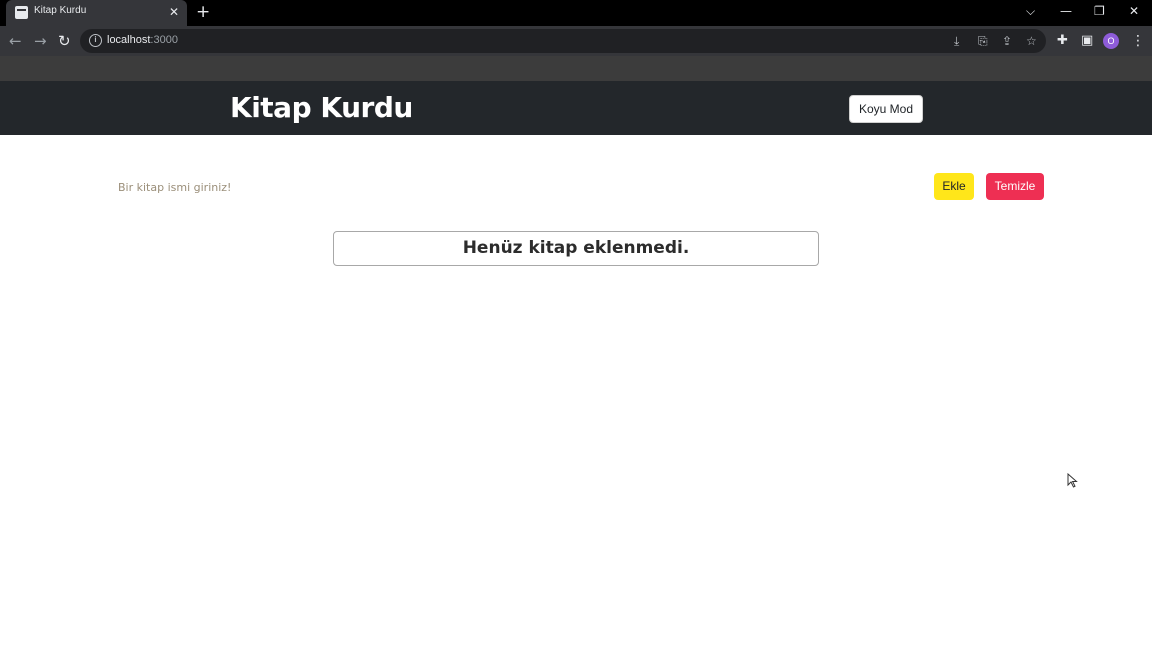  I want to click on url-port: :3000, so click(164, 40).